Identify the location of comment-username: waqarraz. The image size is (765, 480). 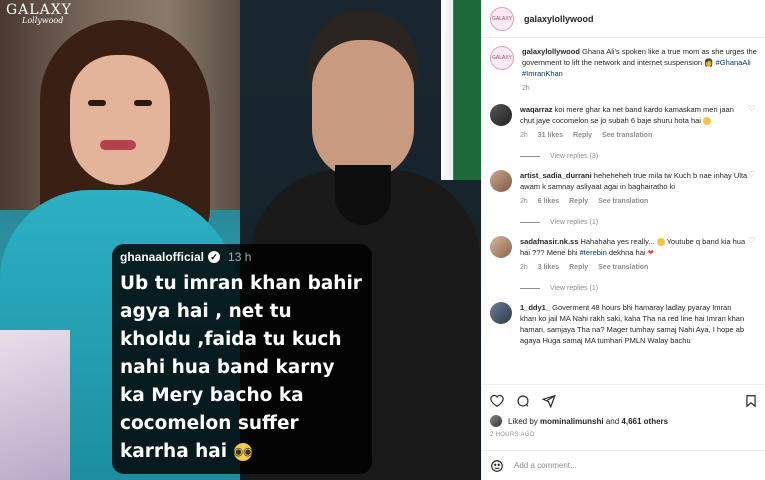
(536, 109).